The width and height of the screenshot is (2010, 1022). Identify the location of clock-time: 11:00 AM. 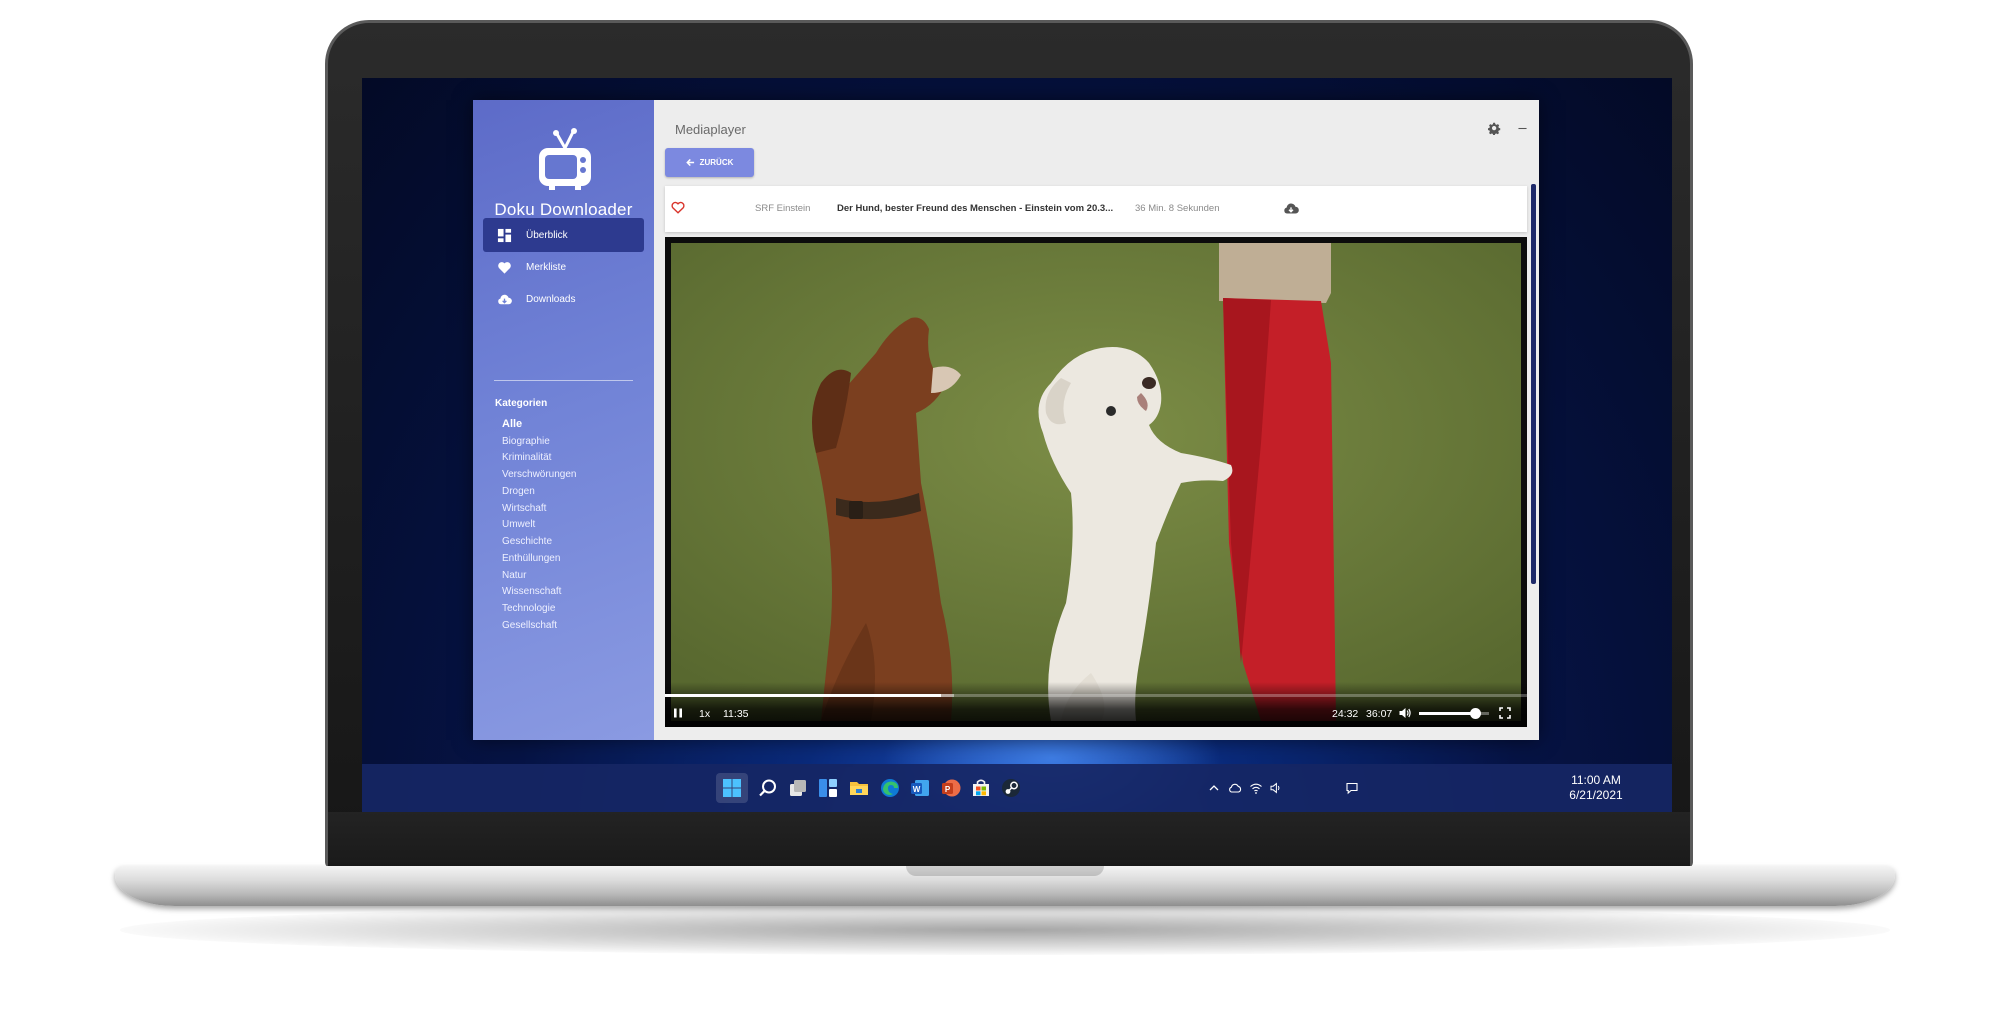
(1596, 780).